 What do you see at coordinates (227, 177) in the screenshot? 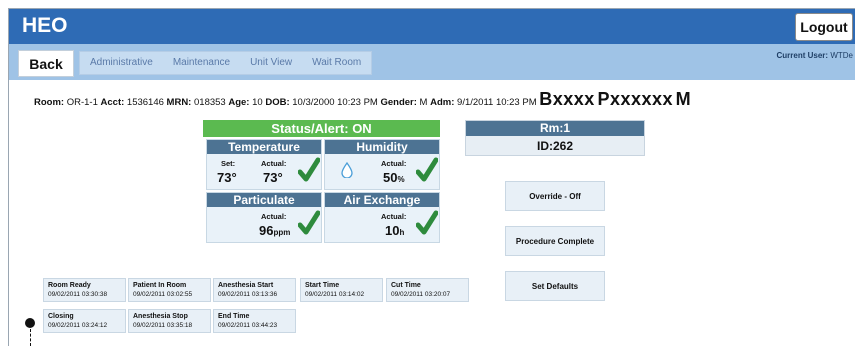
I see `temperature-set-value: 73°` at bounding box center [227, 177].